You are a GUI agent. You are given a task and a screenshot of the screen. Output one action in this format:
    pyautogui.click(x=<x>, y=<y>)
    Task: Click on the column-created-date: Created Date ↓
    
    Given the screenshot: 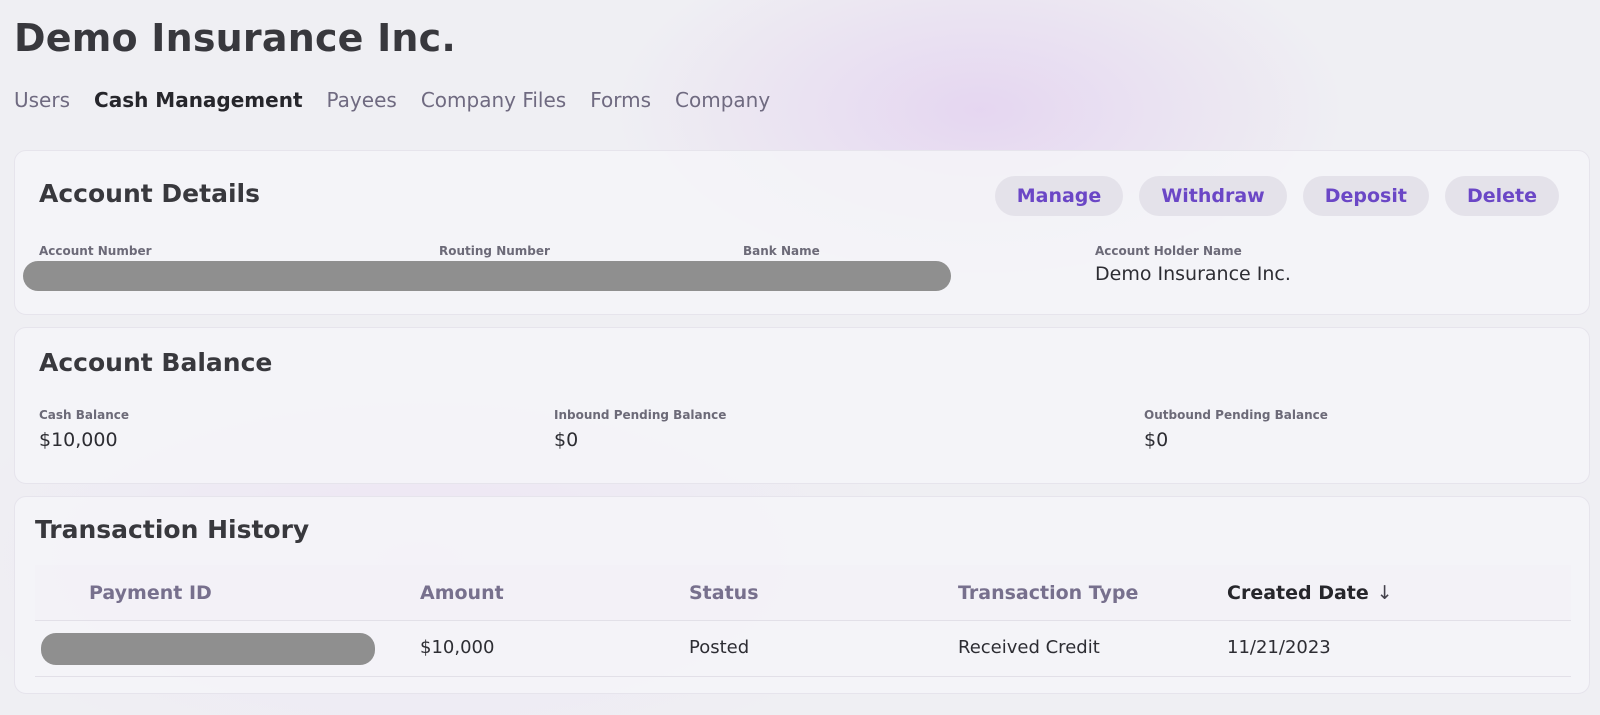 What is the action you would take?
    pyautogui.click(x=1310, y=593)
    